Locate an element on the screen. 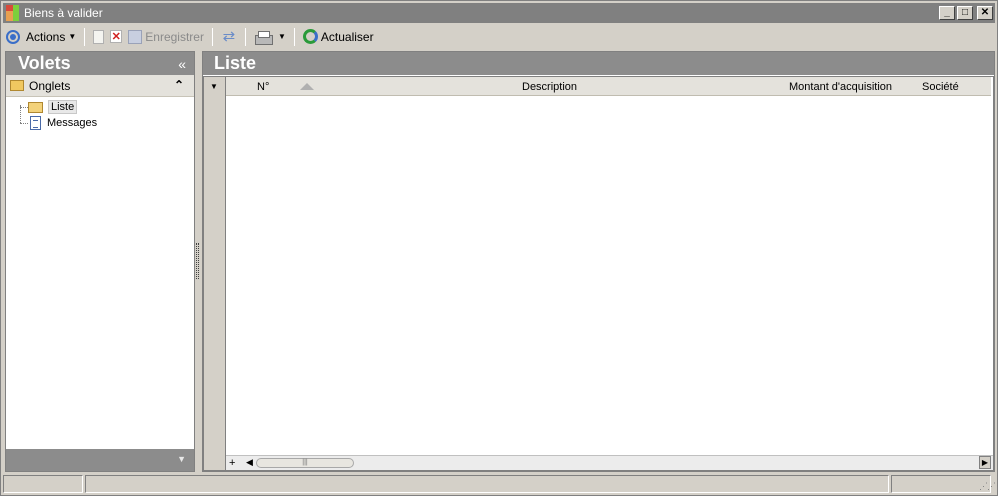  column-header-description: Description is located at coordinates (549, 87).